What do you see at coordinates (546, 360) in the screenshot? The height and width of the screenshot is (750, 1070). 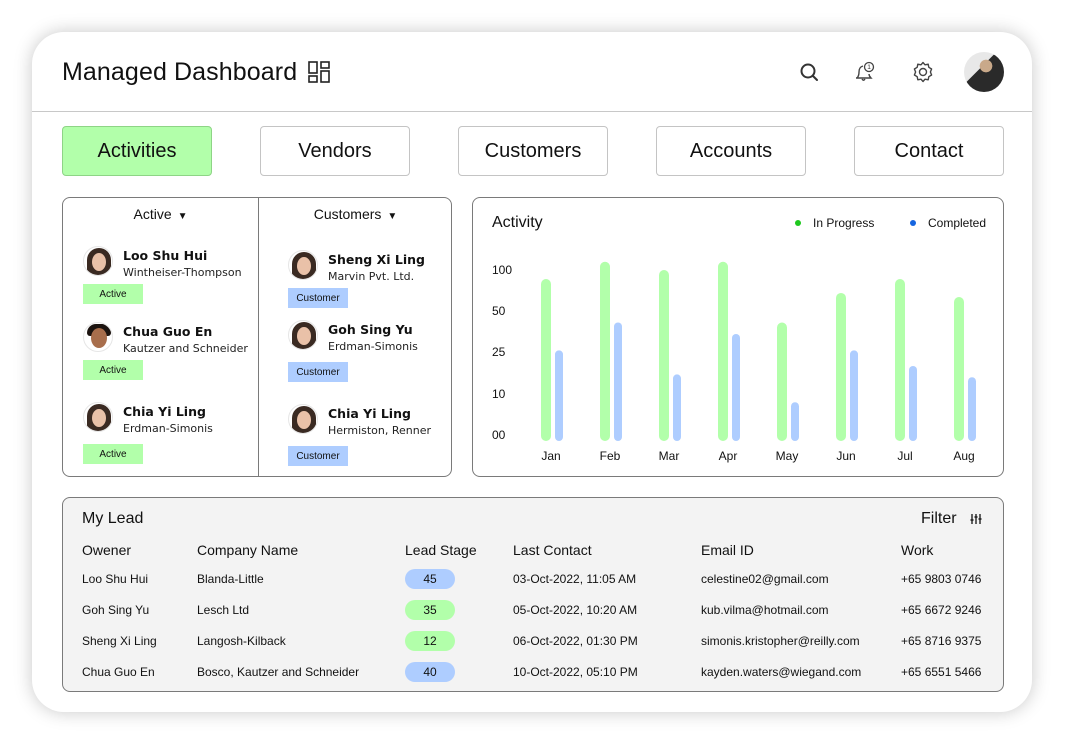 I see `bar-in-progress-jan` at bounding box center [546, 360].